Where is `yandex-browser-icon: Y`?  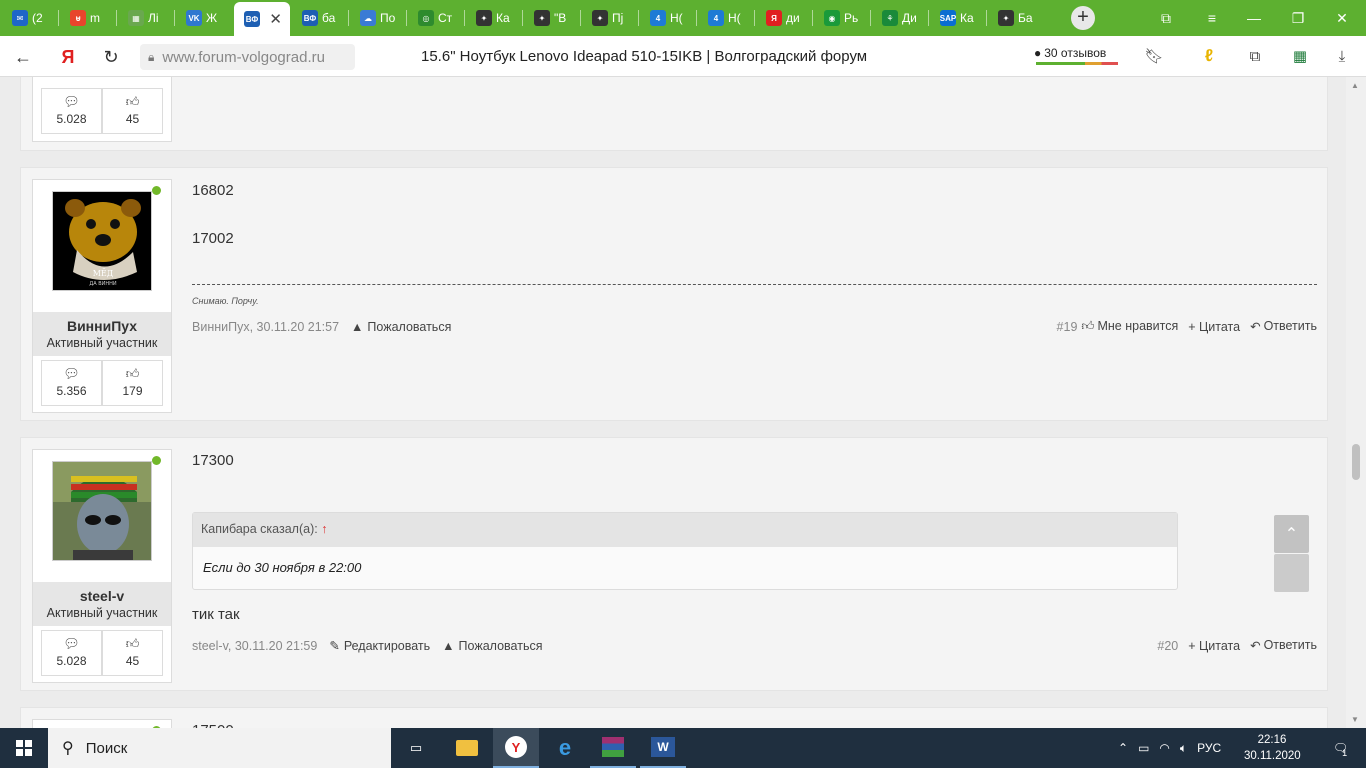
yandex-browser-icon: Y is located at coordinates (516, 748).